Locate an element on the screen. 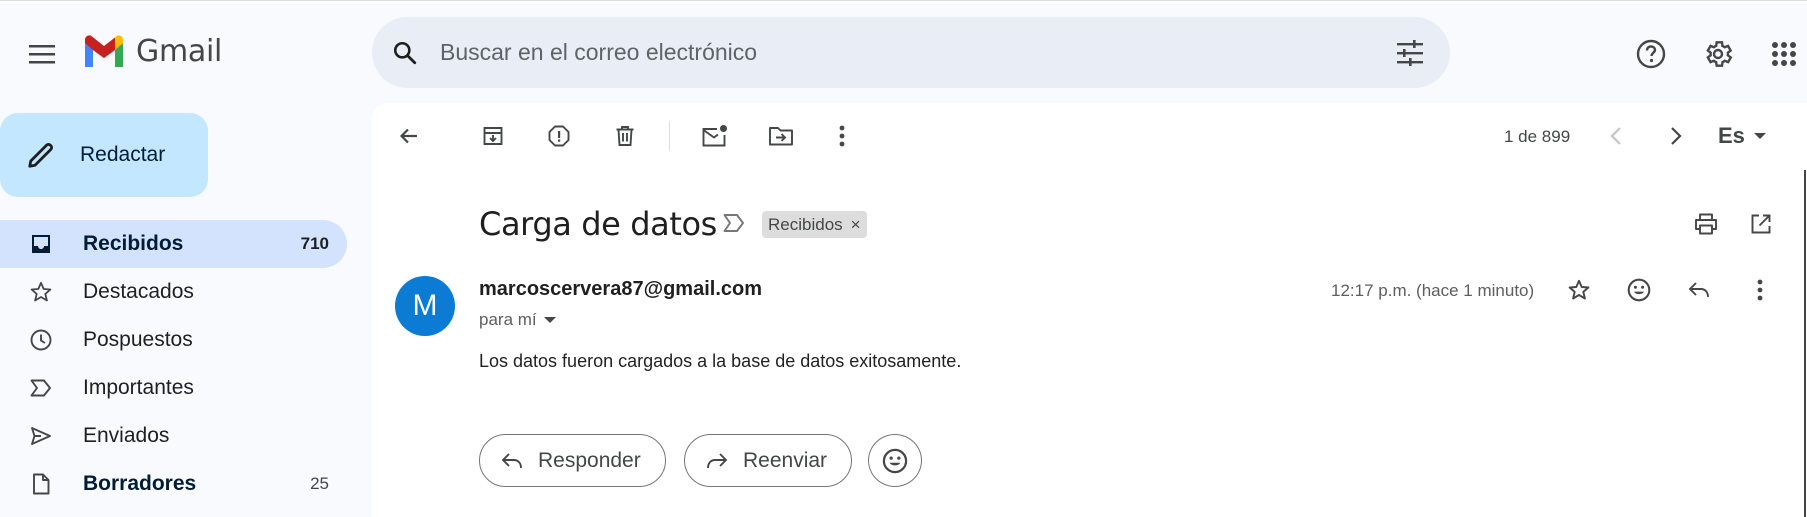 The width and height of the screenshot is (1807, 517). toolbar-divider is located at coordinates (669, 136).